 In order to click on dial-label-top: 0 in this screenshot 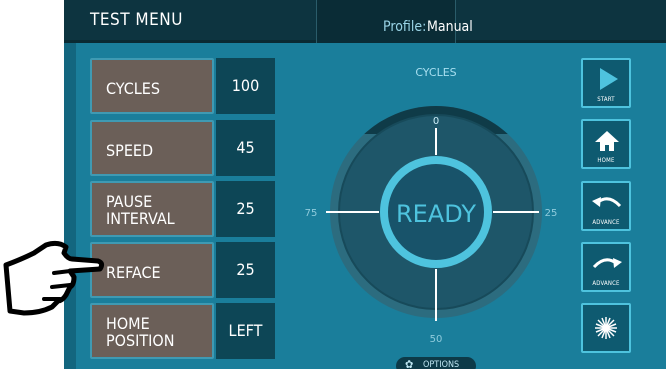, I will do `click(436, 121)`.